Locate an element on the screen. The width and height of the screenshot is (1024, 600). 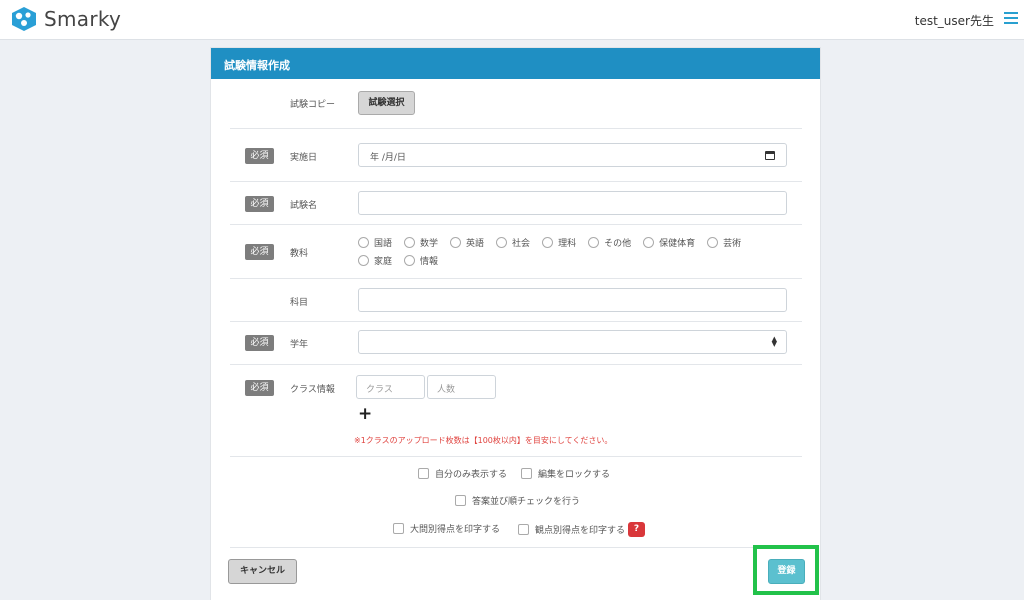
logo-text: Smarky is located at coordinates (83, 19).